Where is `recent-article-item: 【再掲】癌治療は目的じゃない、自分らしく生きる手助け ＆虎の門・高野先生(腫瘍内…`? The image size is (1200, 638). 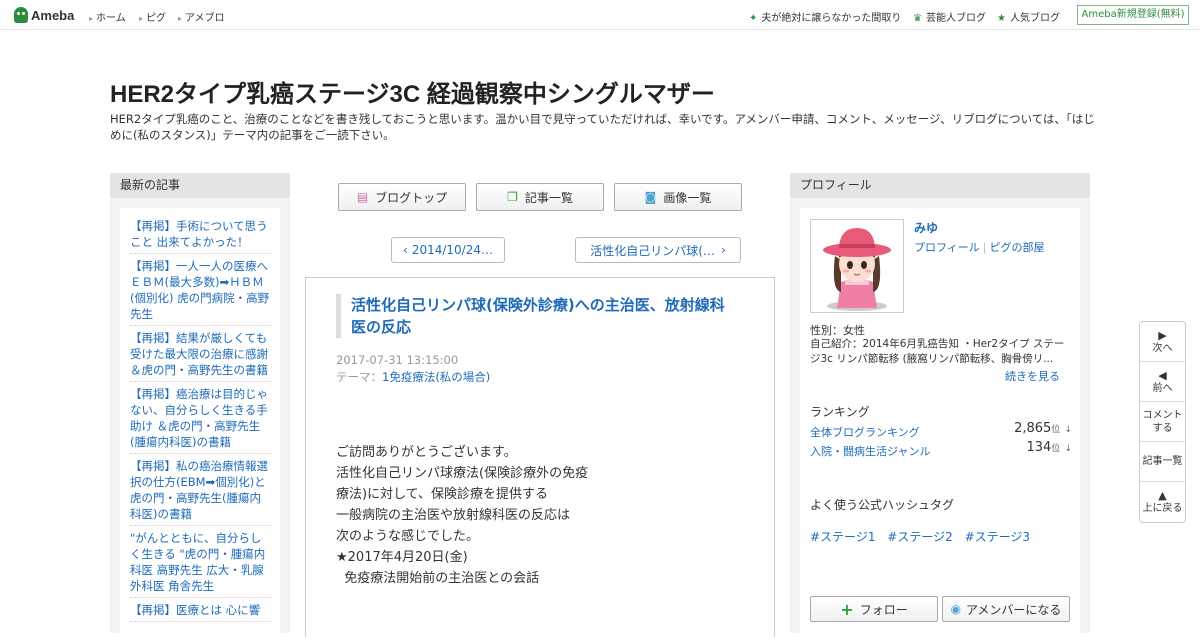 recent-article-item: 【再掲】癌治療は目的じゃない、自分らしく生きる手助け ＆虎の門・高野先生(腫瘍内… is located at coordinates (201, 419).